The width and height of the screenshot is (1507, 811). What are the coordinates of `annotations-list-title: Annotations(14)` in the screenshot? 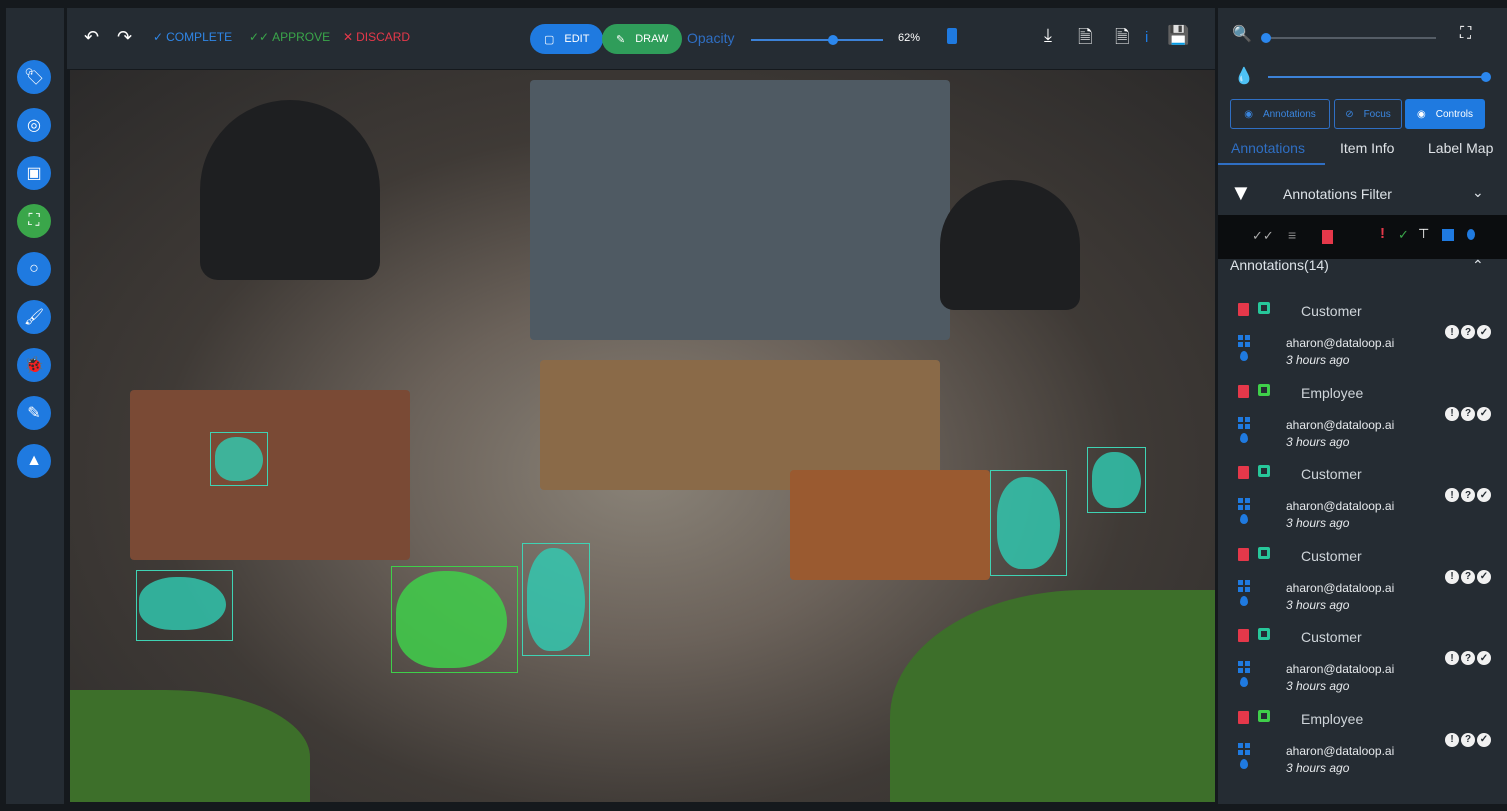 It's located at (1279, 265).